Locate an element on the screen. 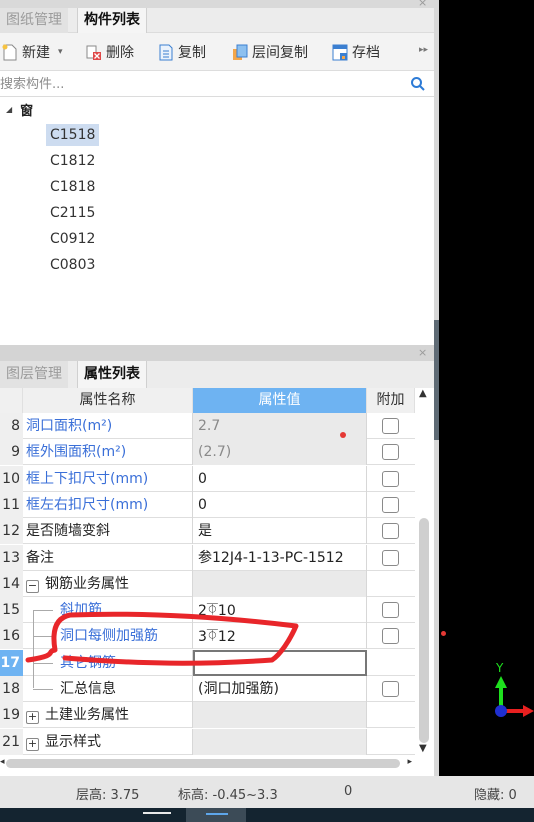 The width and height of the screenshot is (534, 822). table-row: 21 + 显示样式 is located at coordinates (207, 741).